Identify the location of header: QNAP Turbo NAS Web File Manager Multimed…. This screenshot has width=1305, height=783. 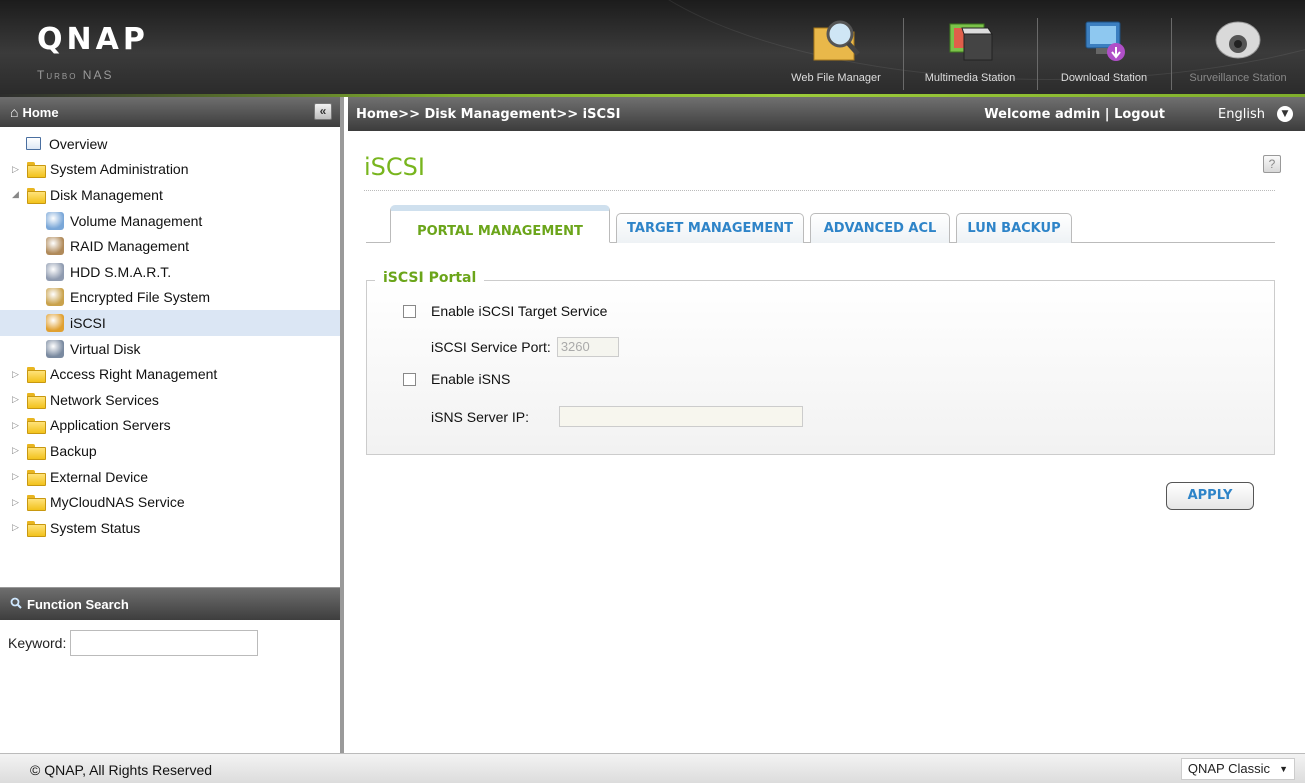
(652, 48).